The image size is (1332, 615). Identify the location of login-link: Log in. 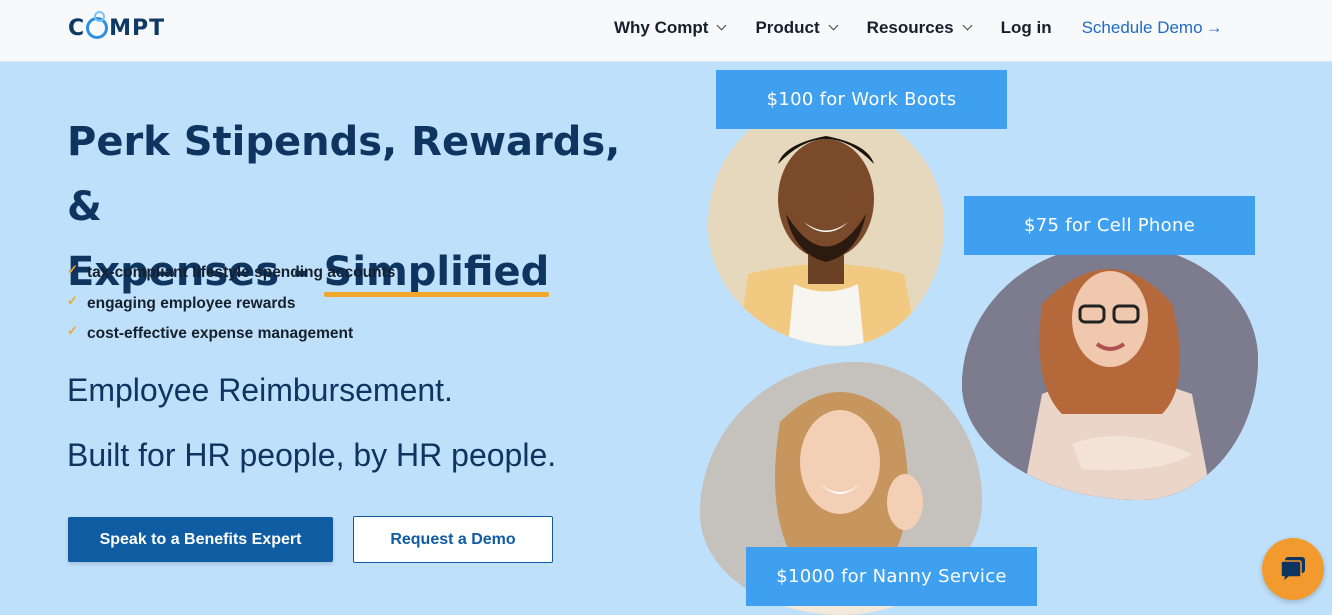
(1026, 28).